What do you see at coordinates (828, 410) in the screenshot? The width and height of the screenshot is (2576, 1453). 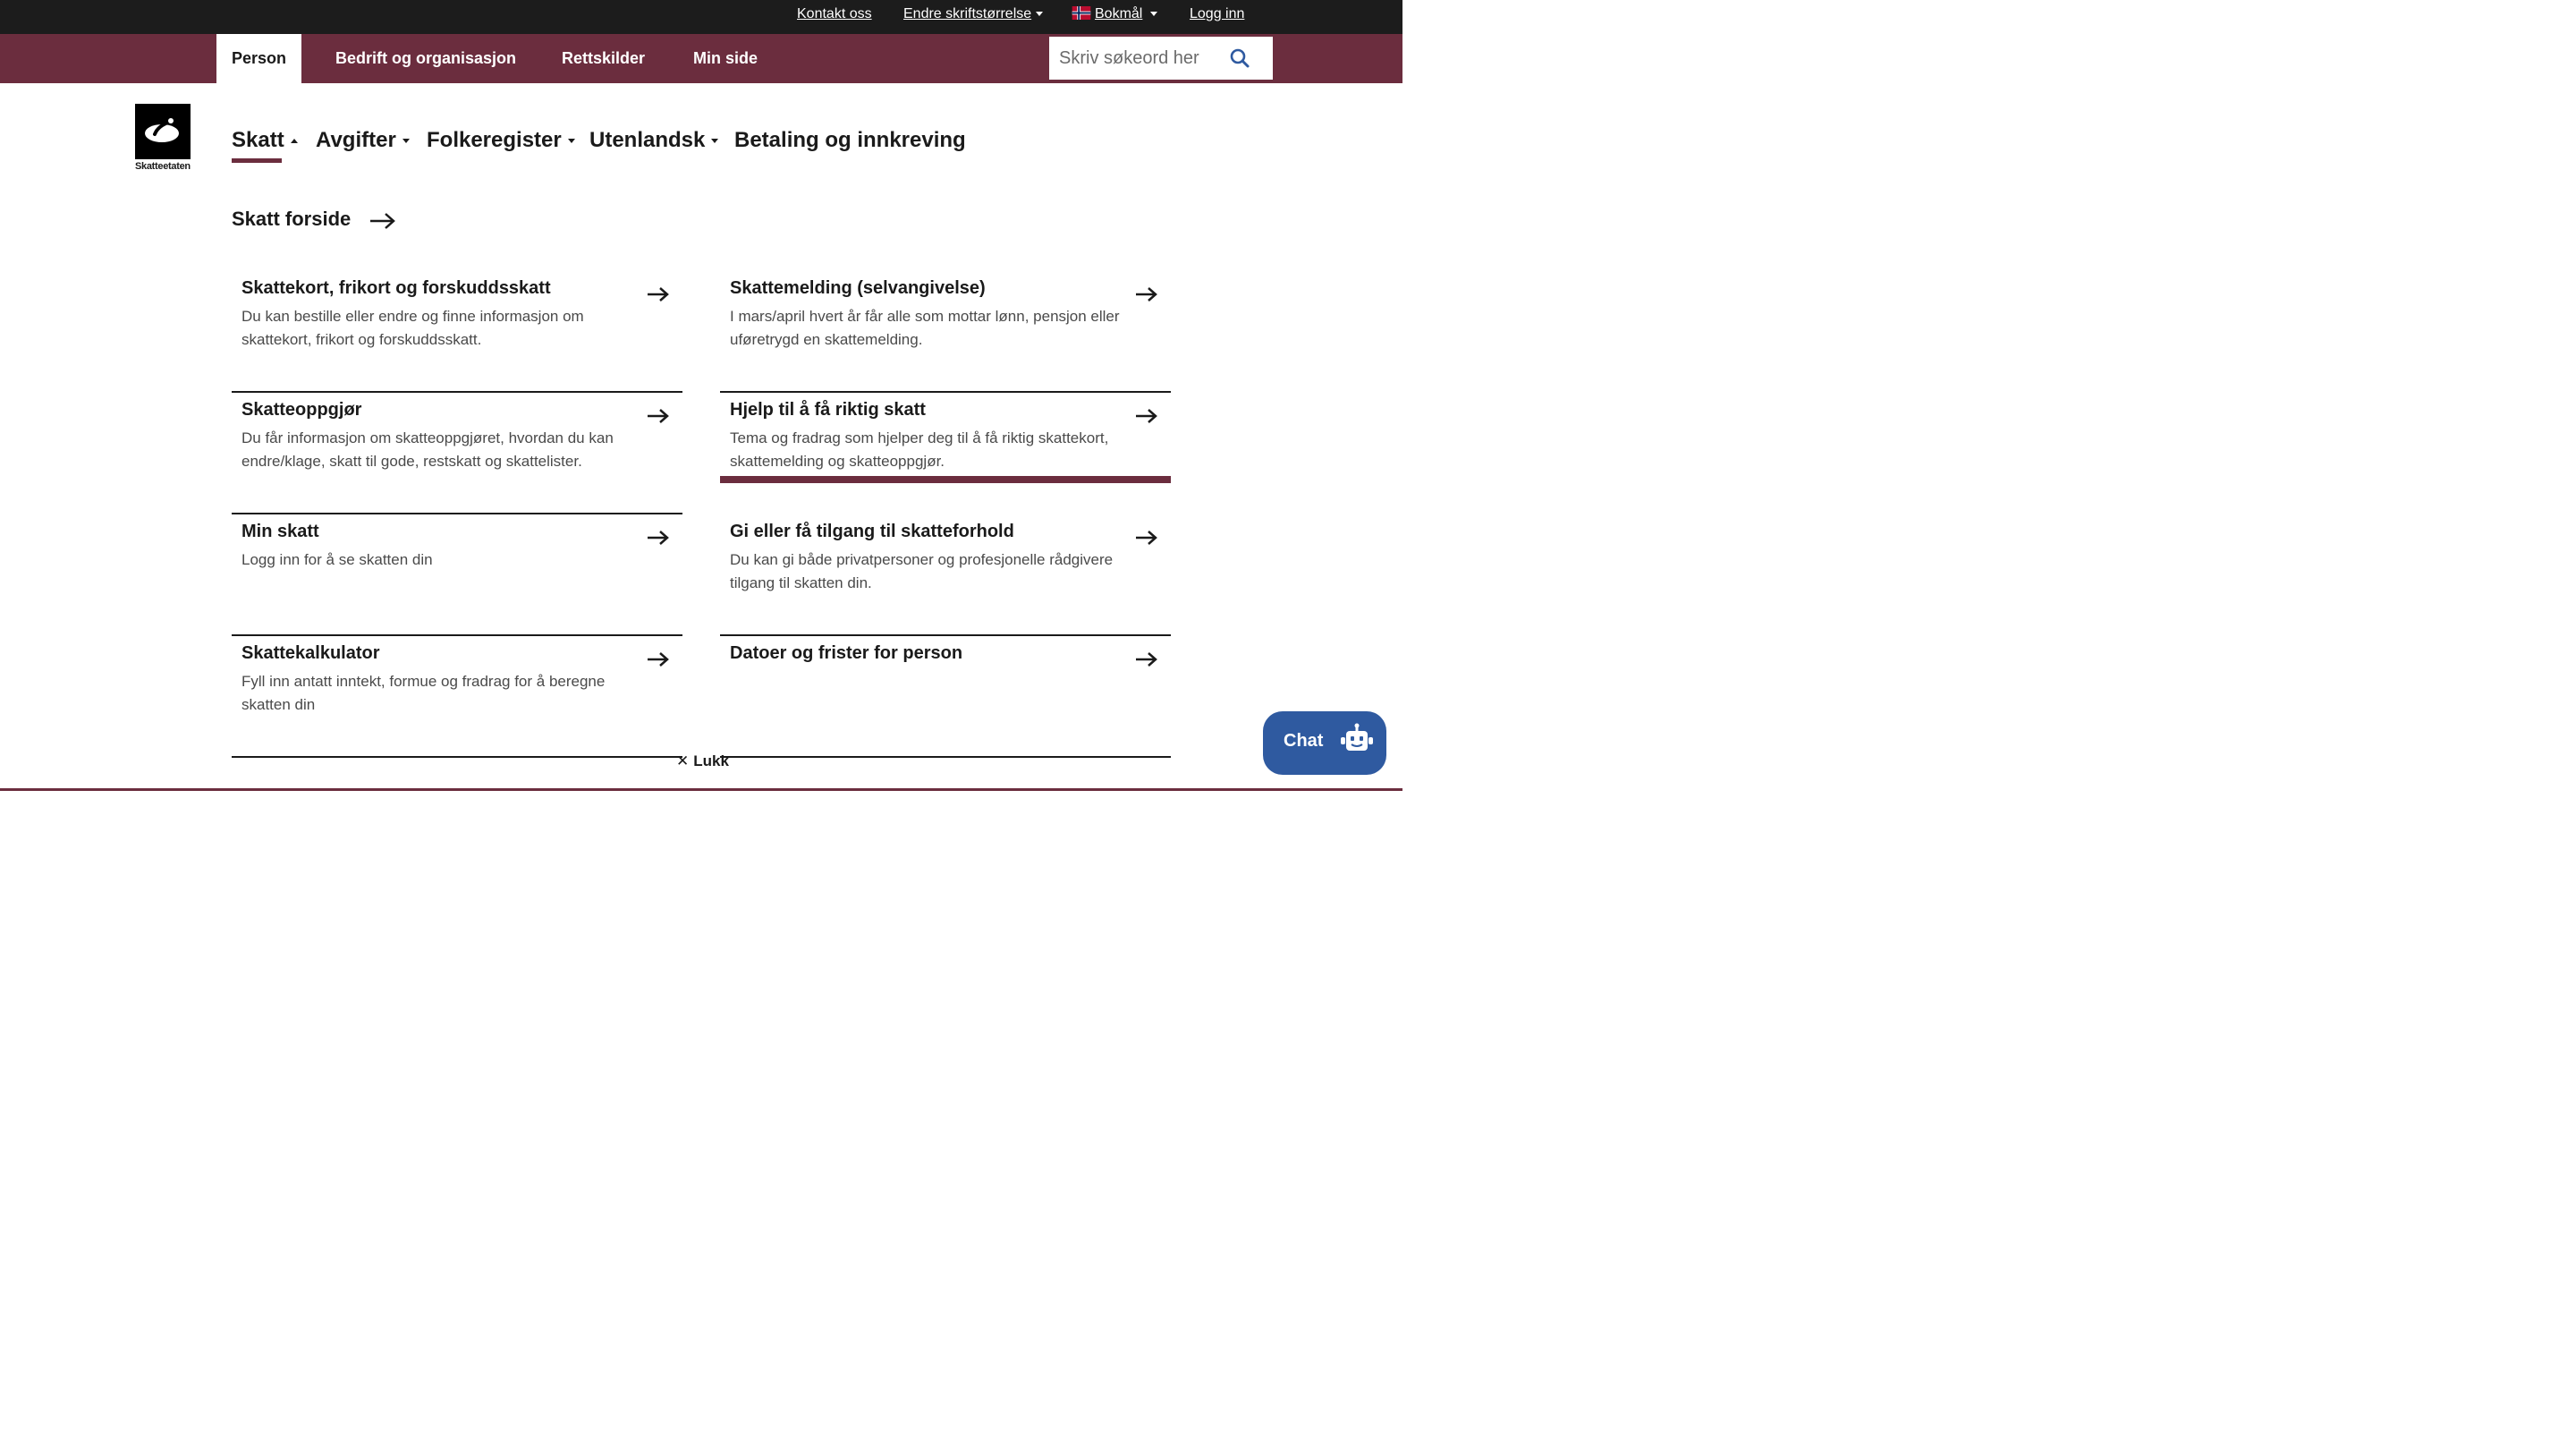 I see `card-title: Hjelp til å få riktig skatt` at bounding box center [828, 410].